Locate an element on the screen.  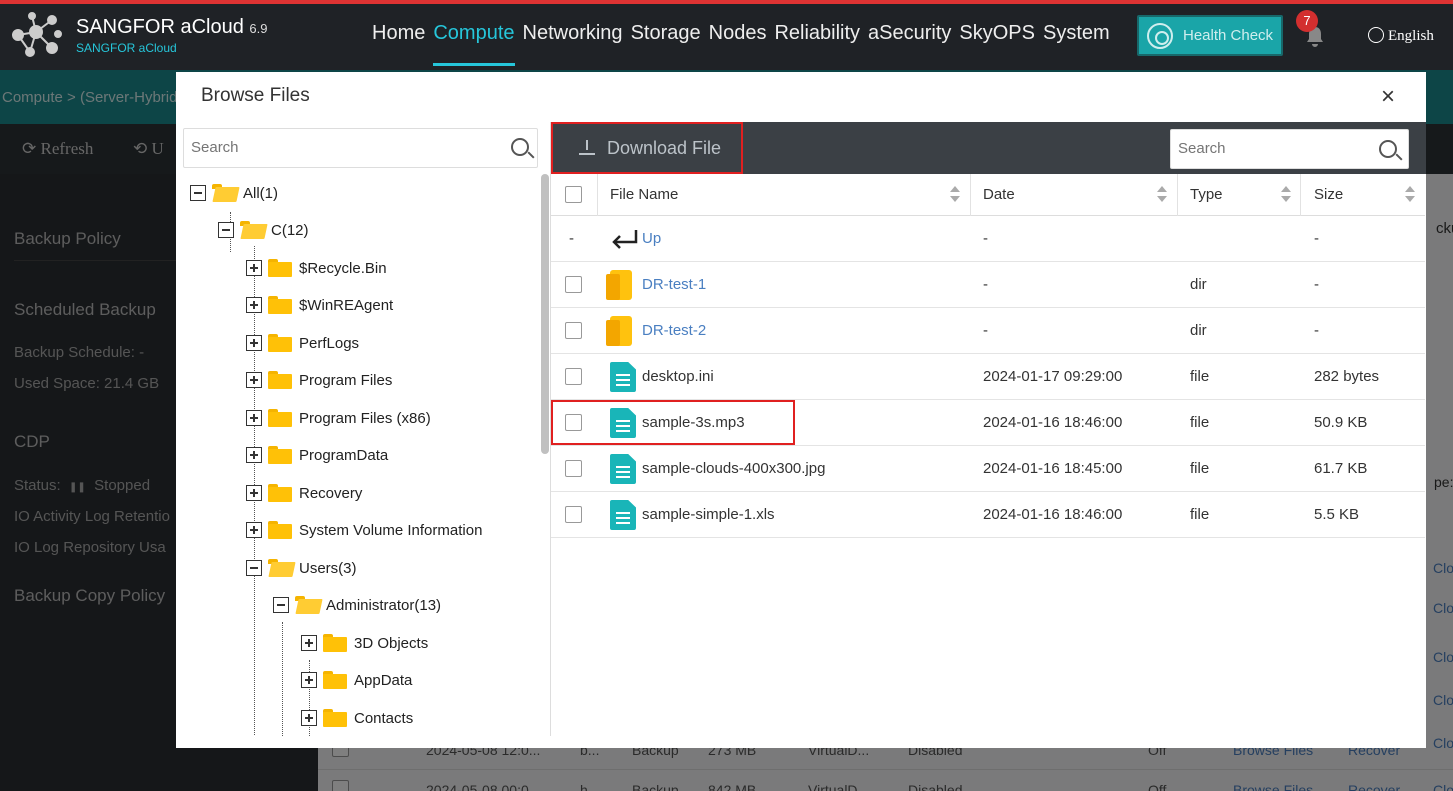
nav-nodes: Nodes is located at coordinates (738, 44).